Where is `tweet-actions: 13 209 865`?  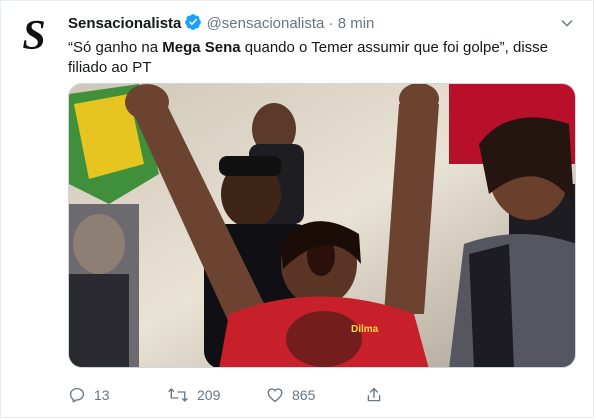 tweet-actions: 13 209 865 is located at coordinates (288, 395).